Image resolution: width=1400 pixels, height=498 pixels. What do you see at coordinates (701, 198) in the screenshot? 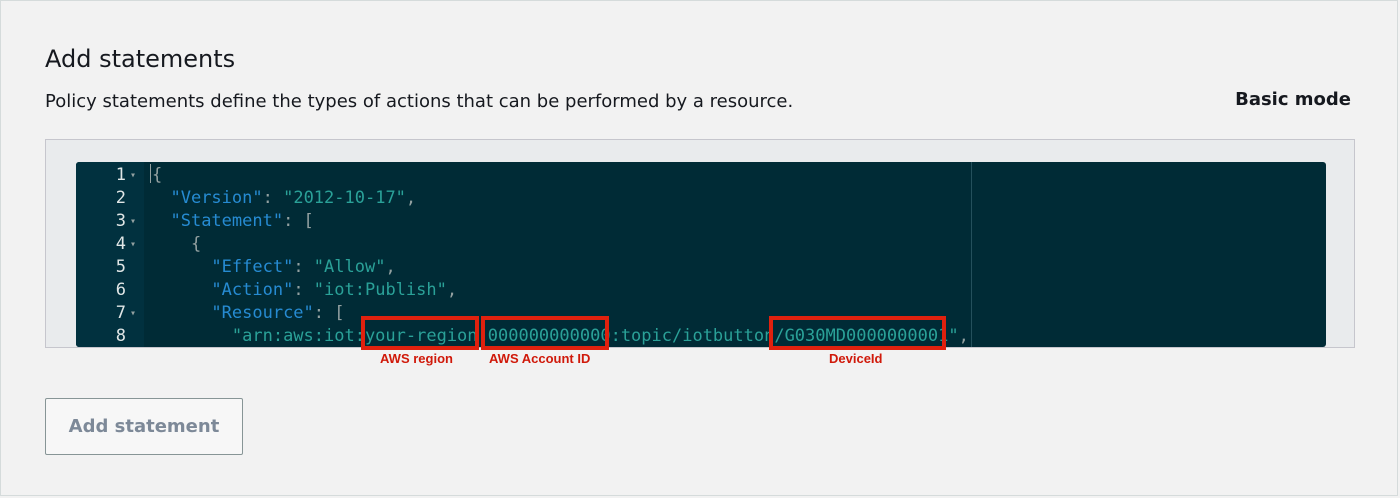
I see `code-line: 2 "Version": "2012-10-17",` at bounding box center [701, 198].